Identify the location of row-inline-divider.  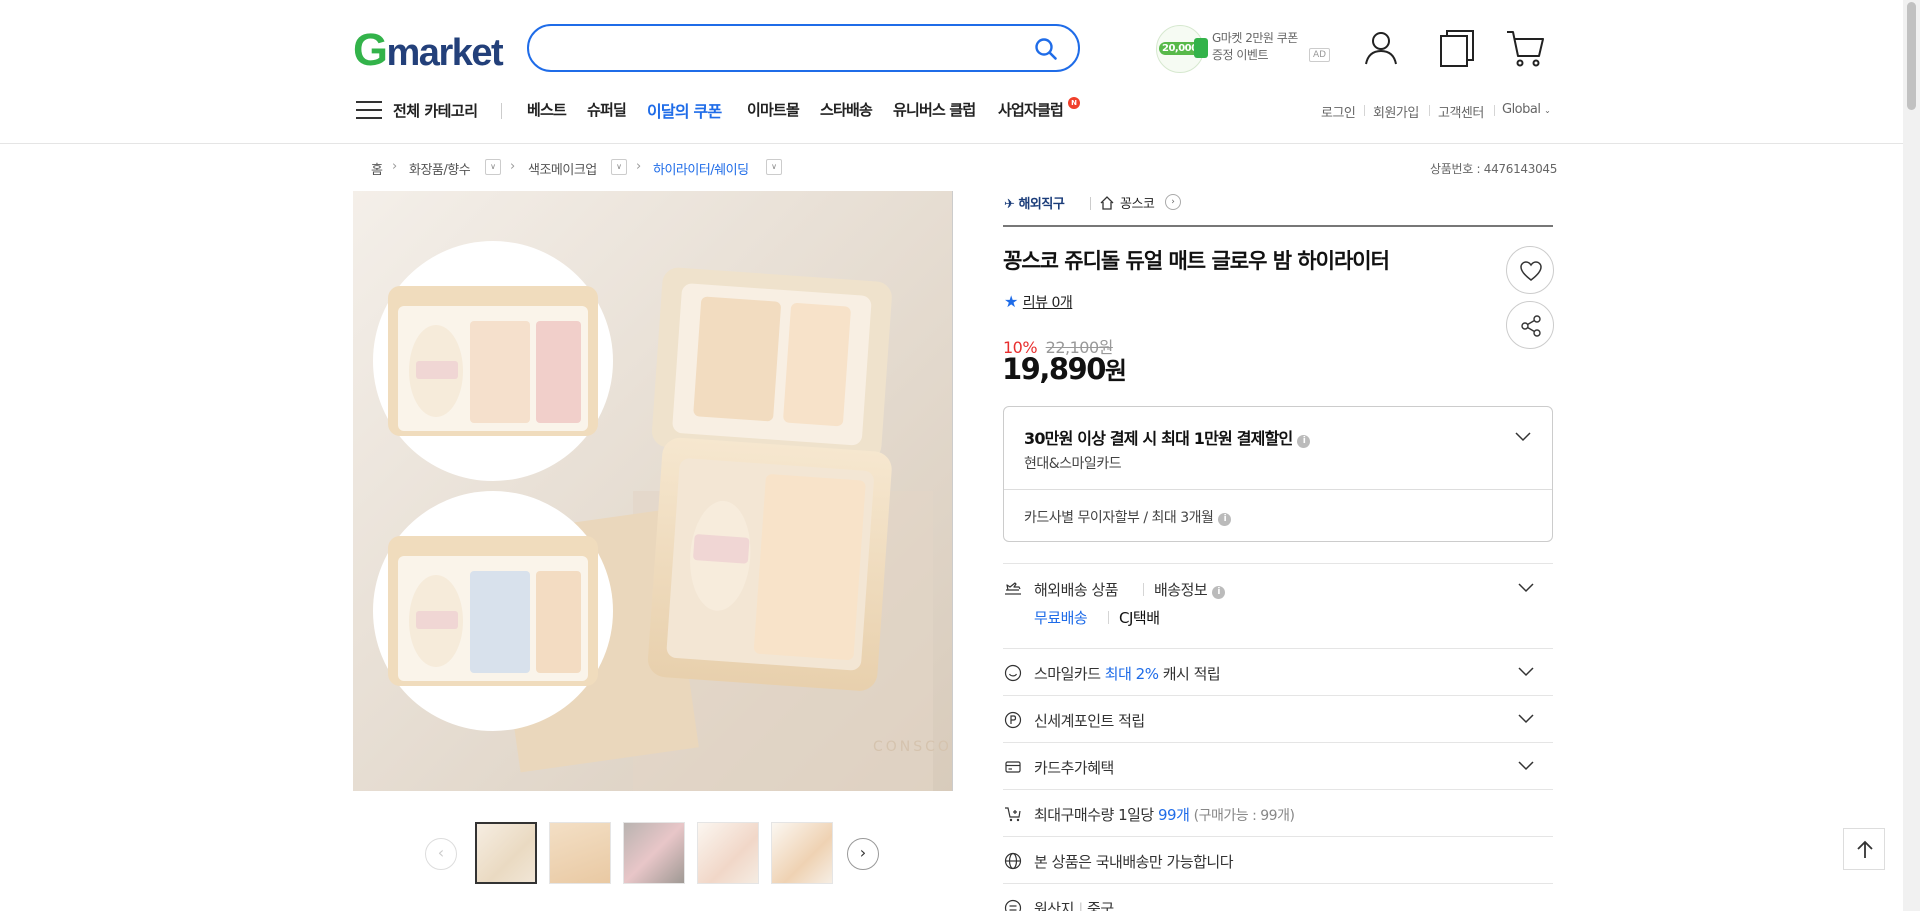
(1143, 589).